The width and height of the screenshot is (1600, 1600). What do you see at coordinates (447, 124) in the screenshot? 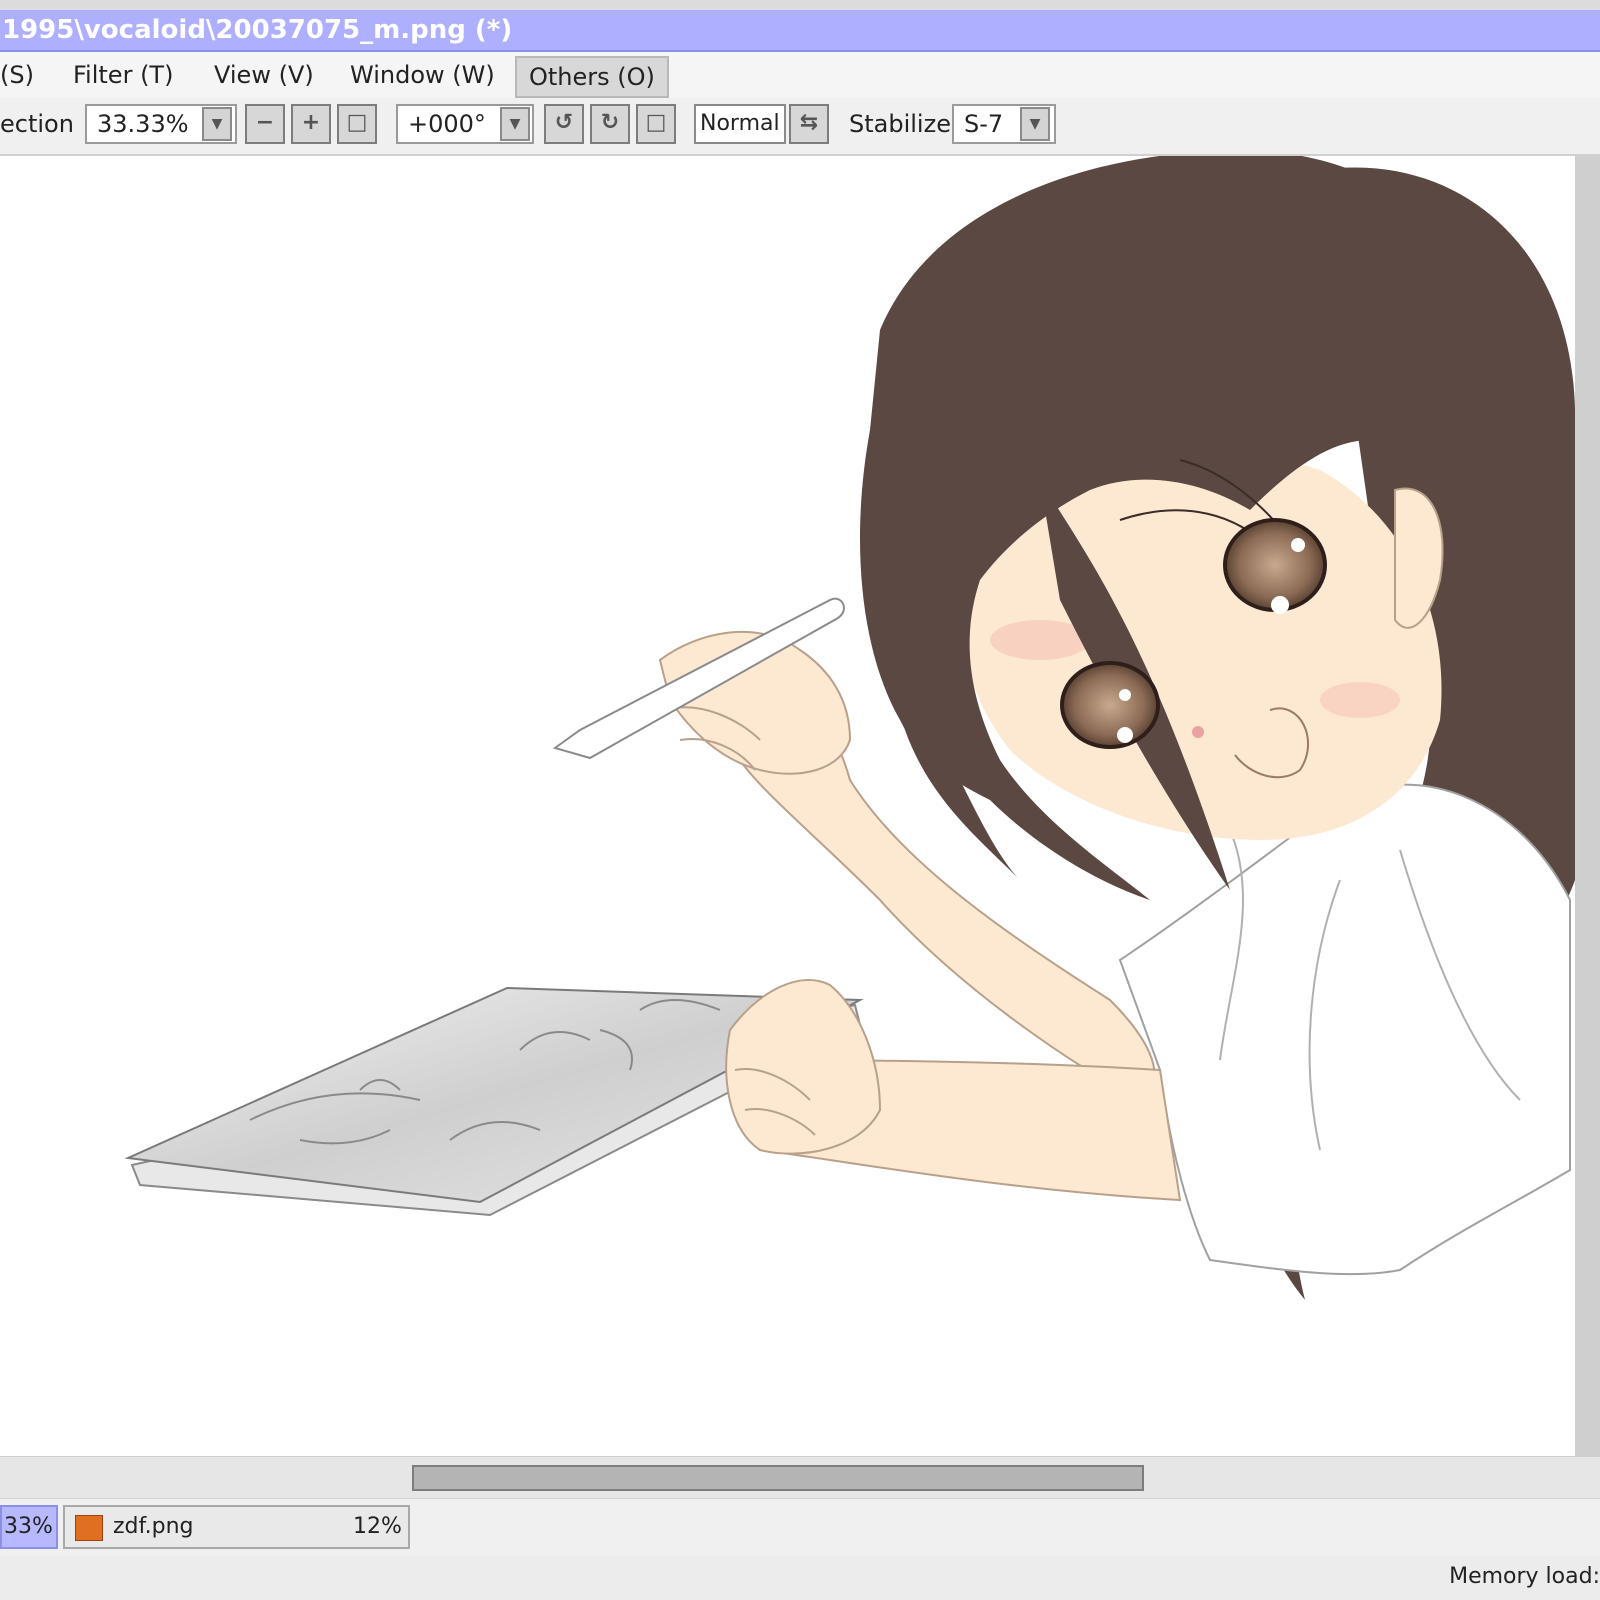
I see `rotation-value: +000°` at bounding box center [447, 124].